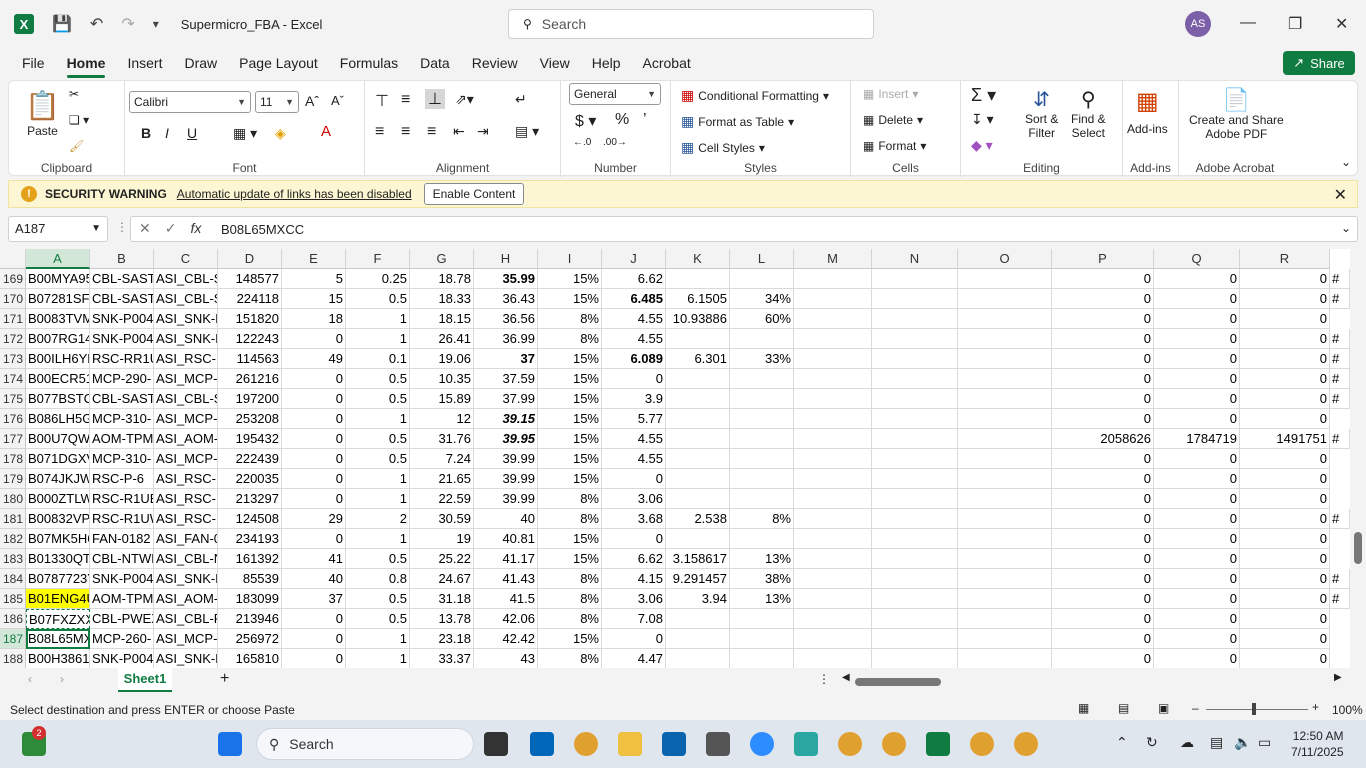  Describe the element at coordinates (506, 519) in the screenshot. I see `cell-h181: 40` at that location.